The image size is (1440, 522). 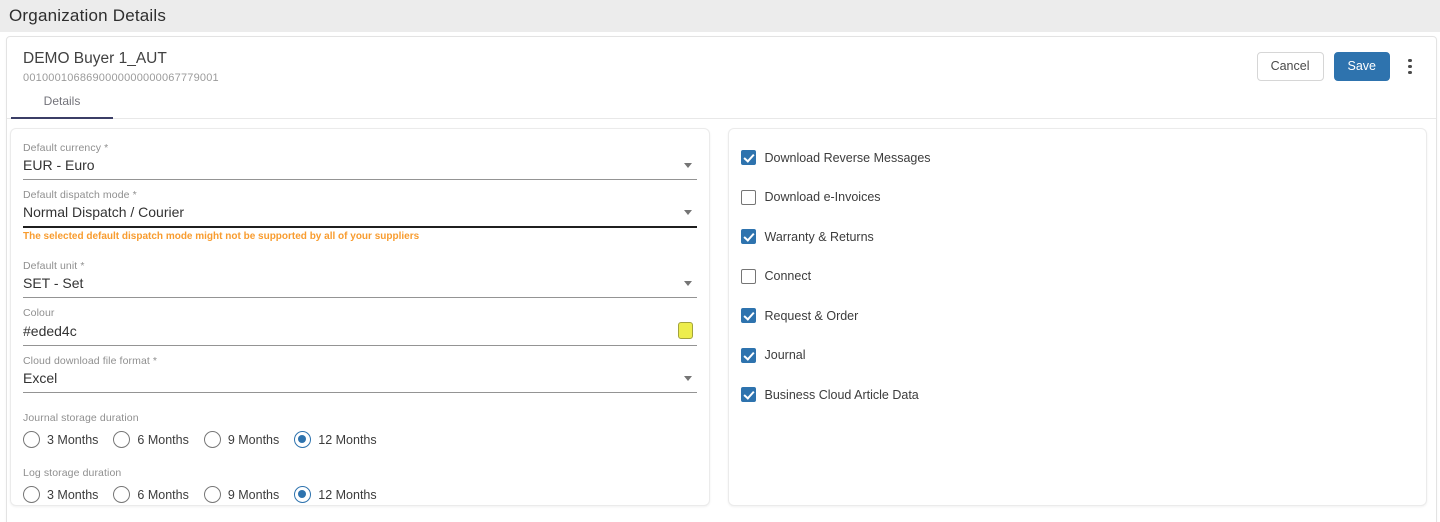 I want to click on field-value: EUR - Euro, so click(x=59, y=165).